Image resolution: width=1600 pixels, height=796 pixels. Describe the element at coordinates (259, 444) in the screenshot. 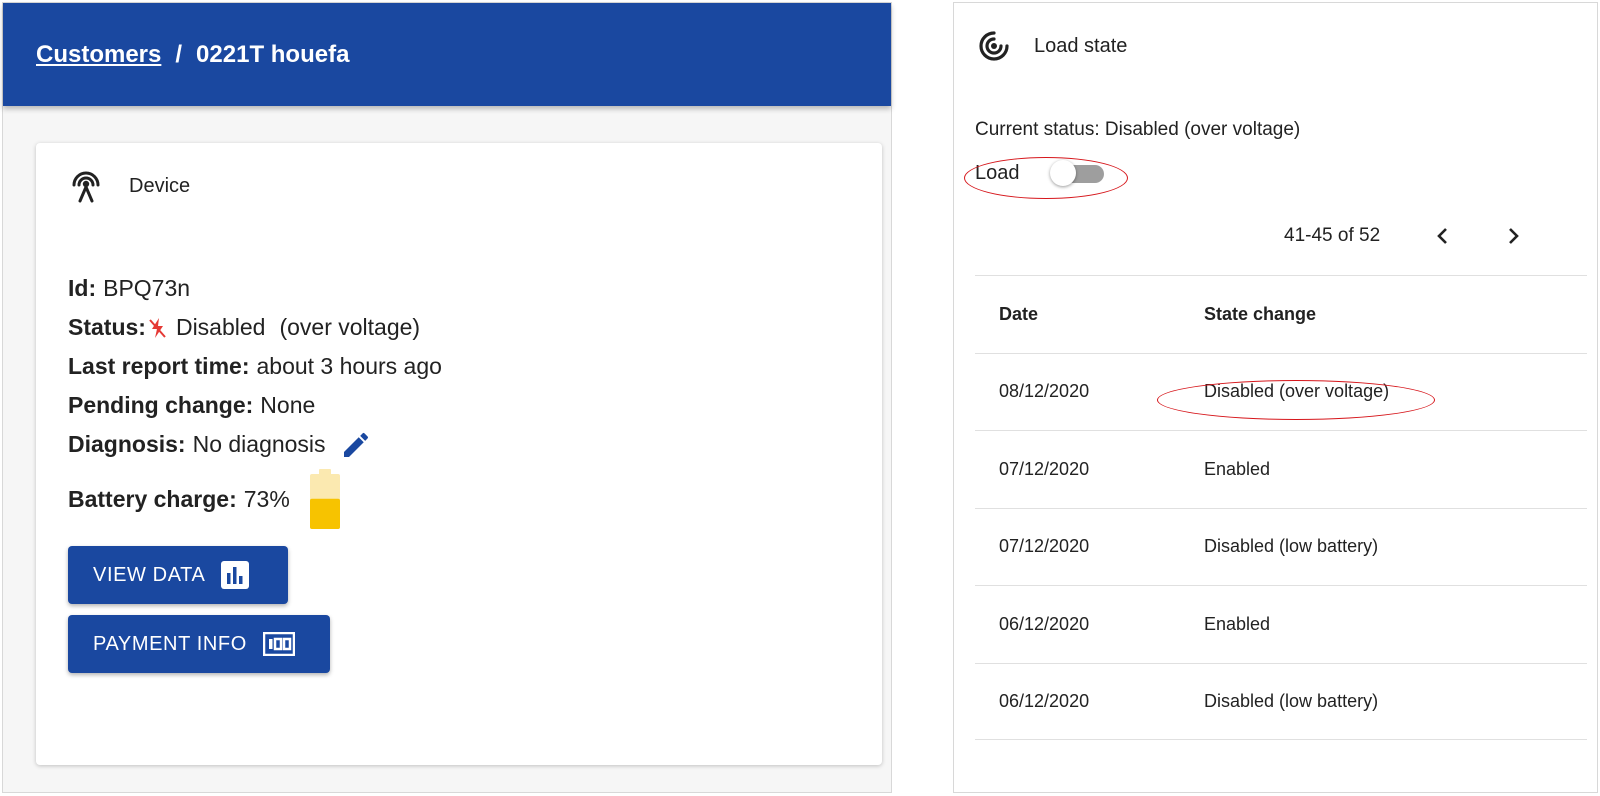

I see `diagnosis-value: No diagnosis` at that location.